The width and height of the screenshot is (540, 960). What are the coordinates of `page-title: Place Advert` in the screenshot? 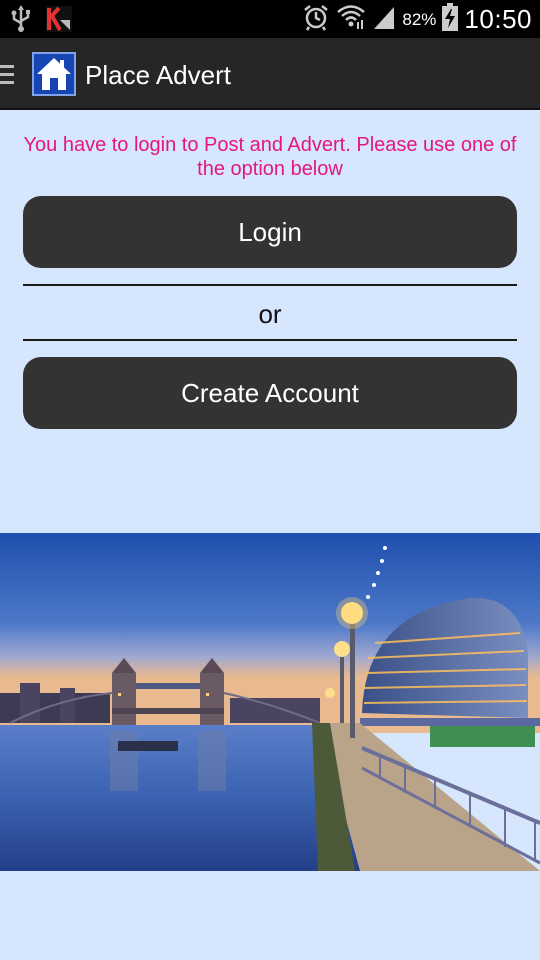 It's located at (158, 75).